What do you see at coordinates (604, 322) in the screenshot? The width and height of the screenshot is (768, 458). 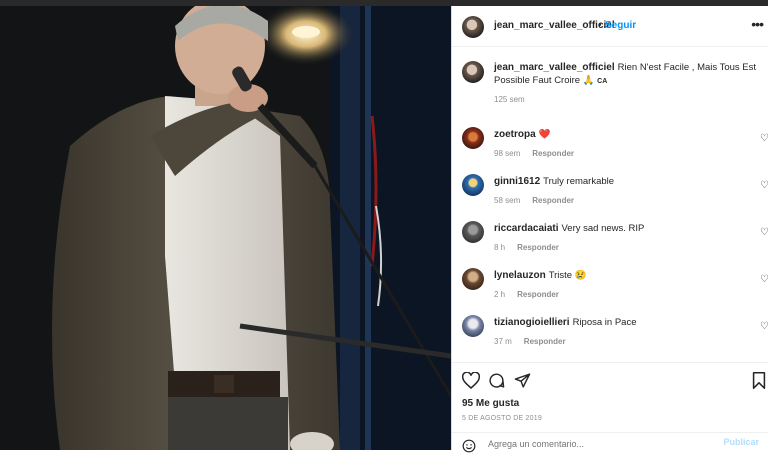 I see `comment-body: Riposa in Pace` at bounding box center [604, 322].